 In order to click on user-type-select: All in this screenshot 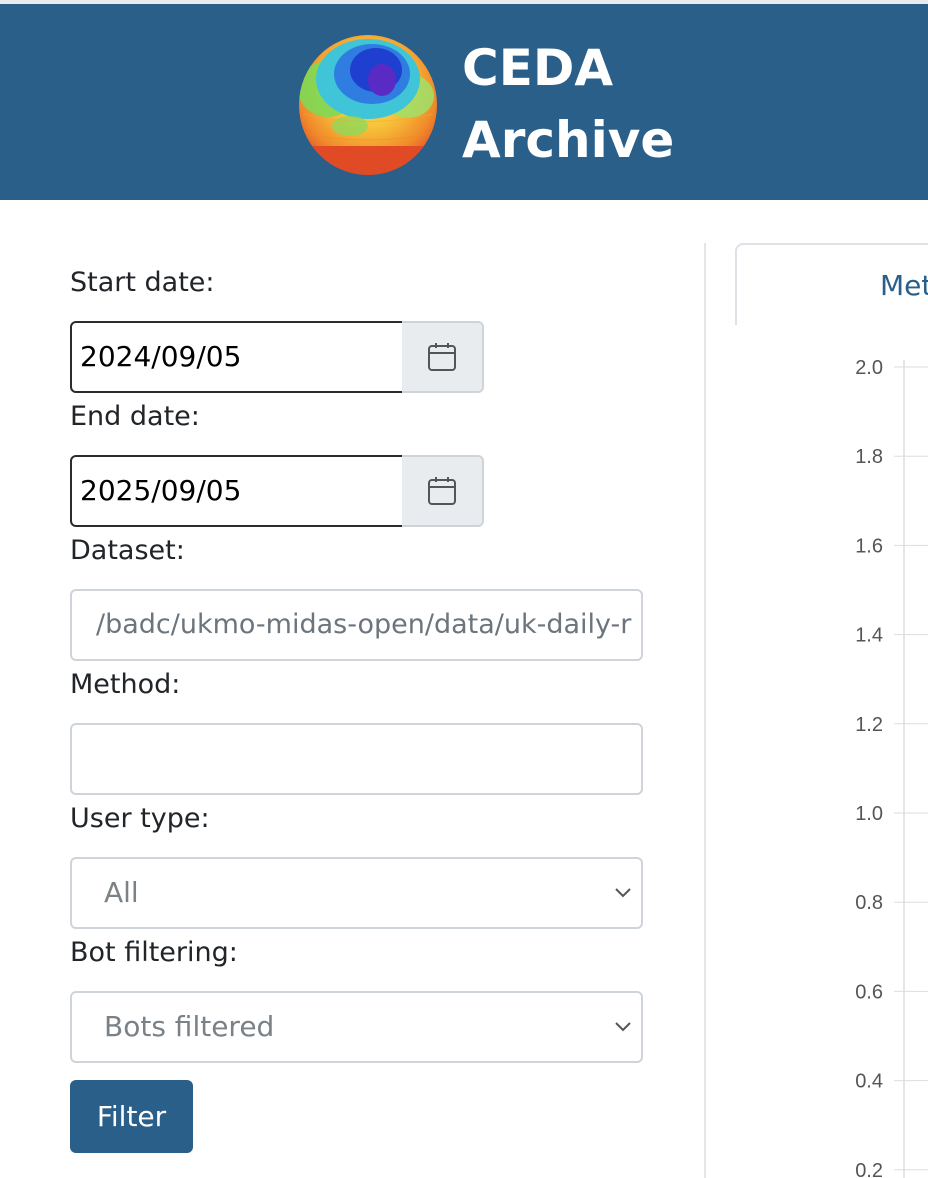, I will do `click(356, 893)`.